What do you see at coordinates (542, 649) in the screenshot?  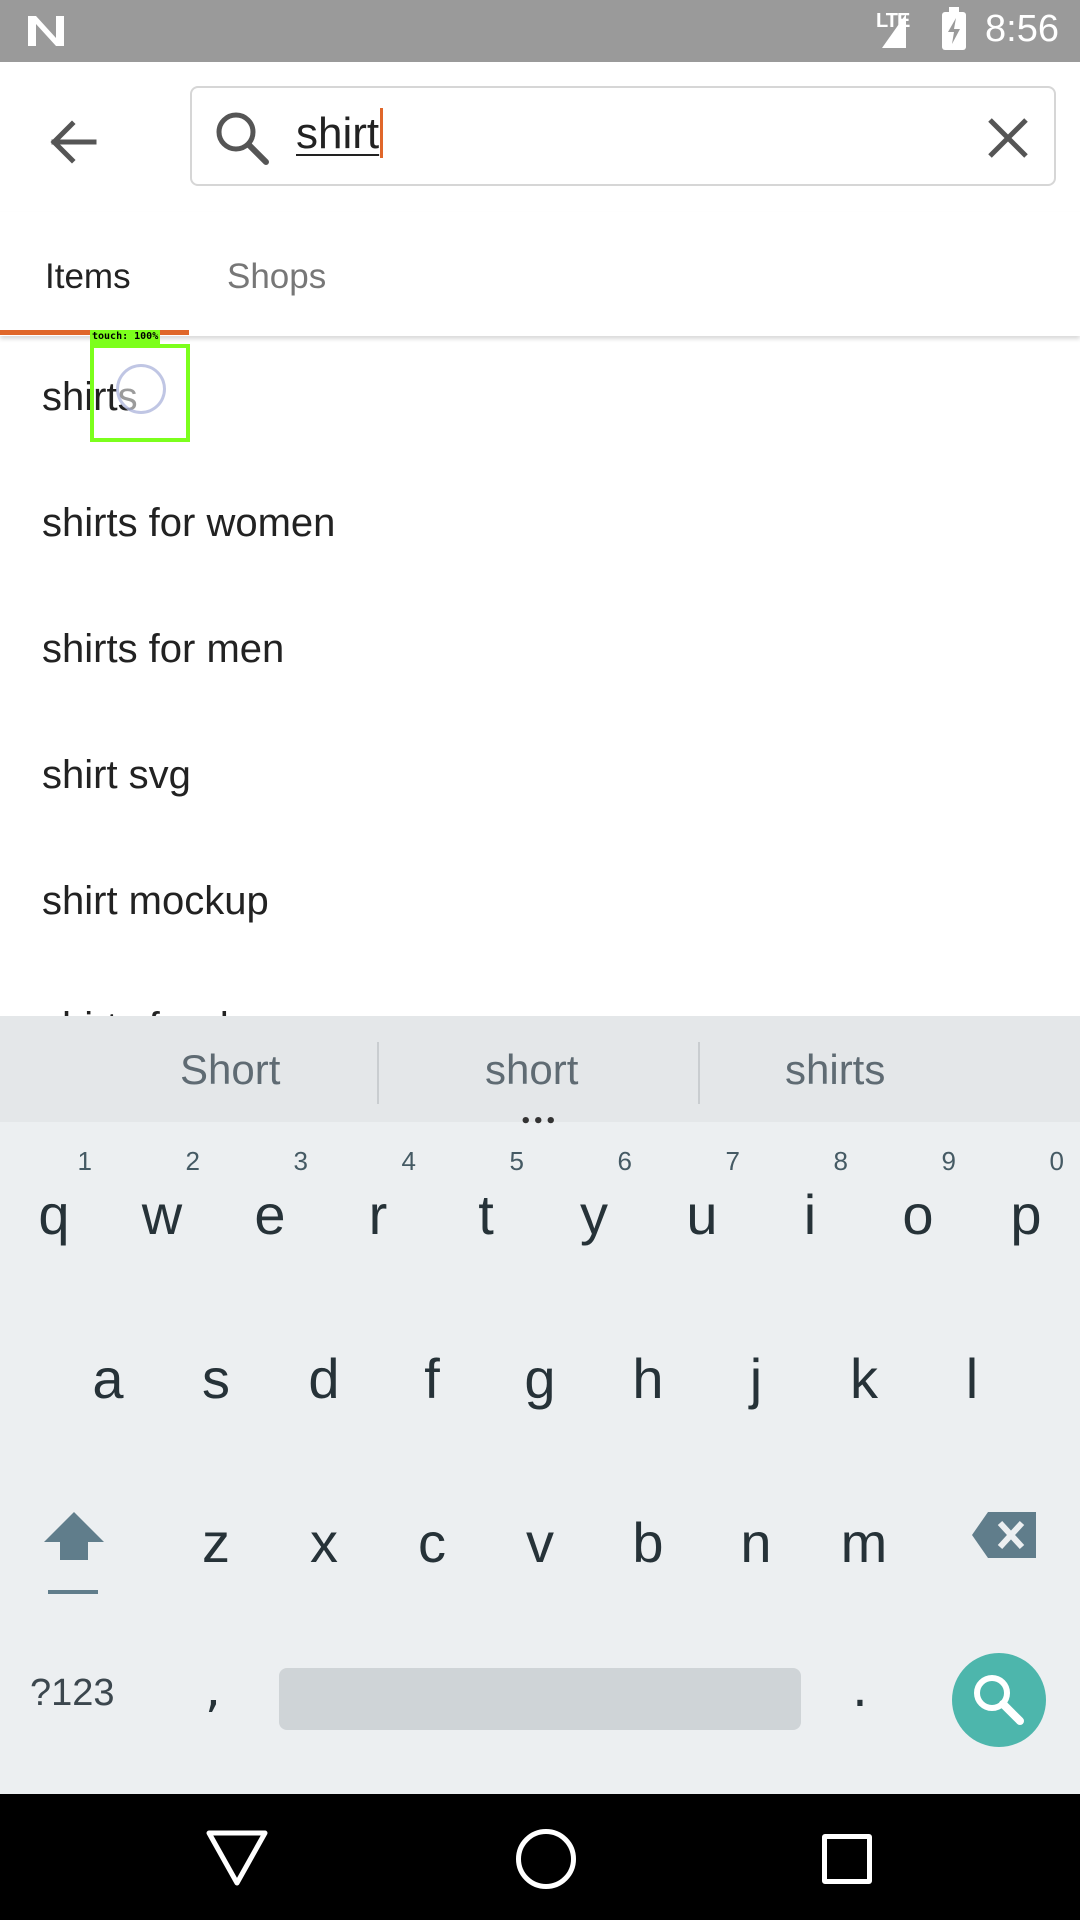 I see `suggestion-item: shirts for men` at bounding box center [542, 649].